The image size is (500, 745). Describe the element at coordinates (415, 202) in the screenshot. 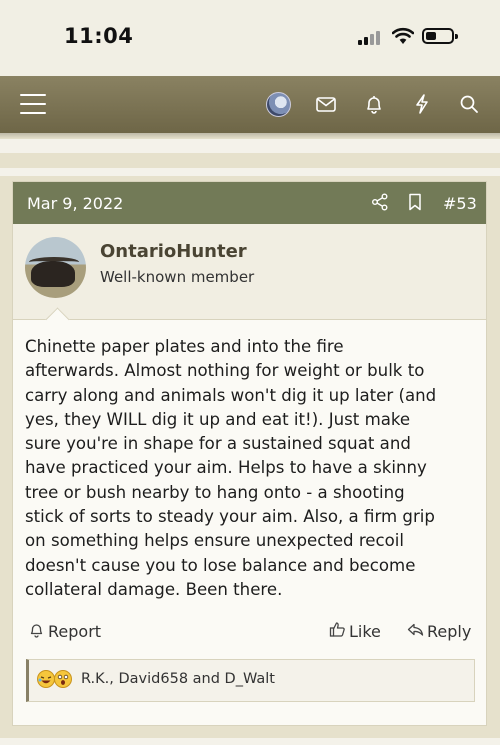

I see `bookmark-icon` at that location.